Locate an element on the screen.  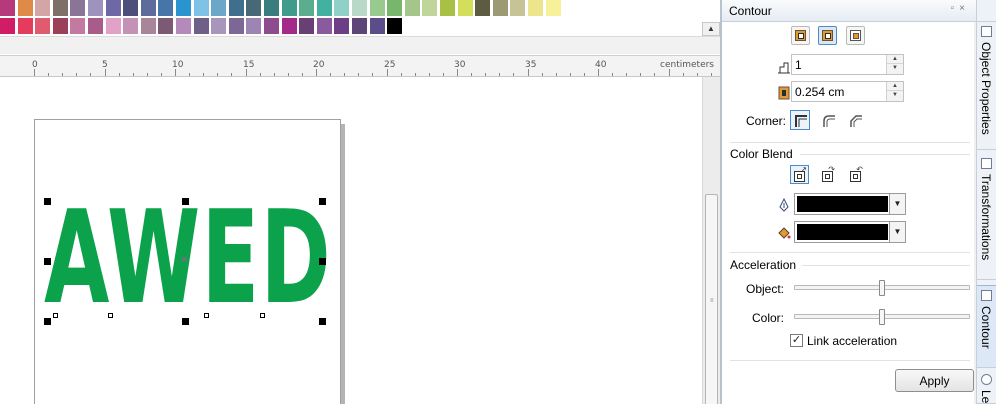
miter-corner-button is located at coordinates (800, 120).